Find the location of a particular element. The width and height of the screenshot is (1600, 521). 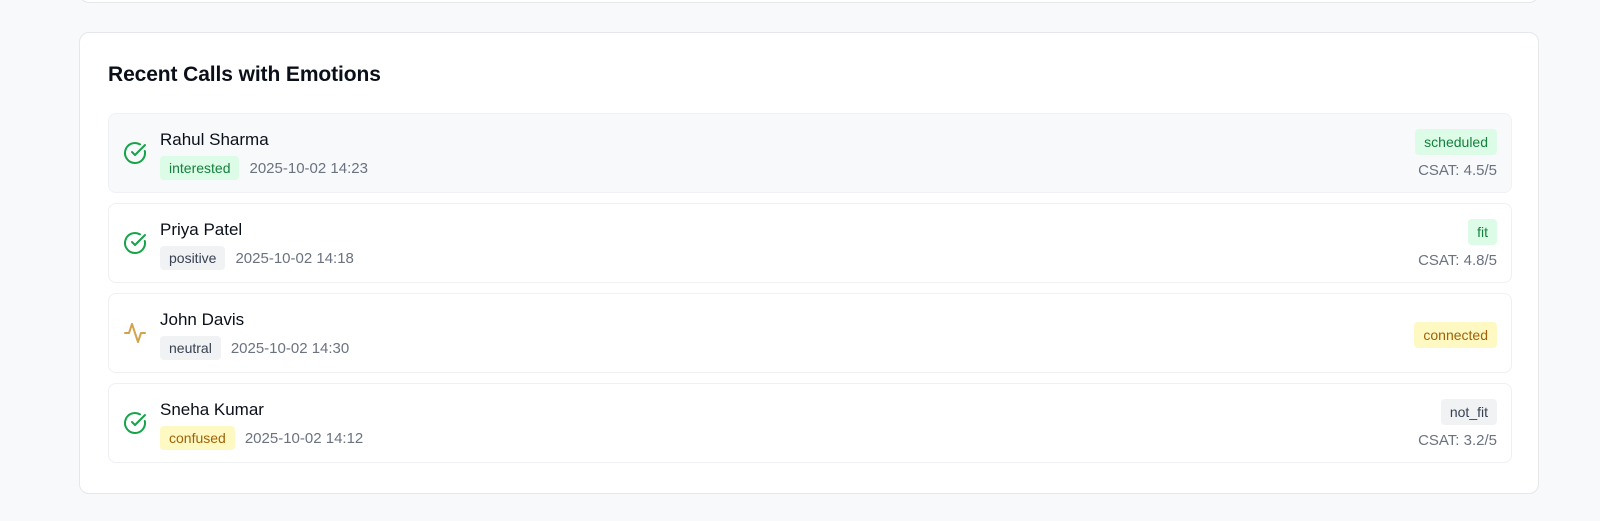

csat-score: CSAT: 4.5/5 is located at coordinates (1457, 170).